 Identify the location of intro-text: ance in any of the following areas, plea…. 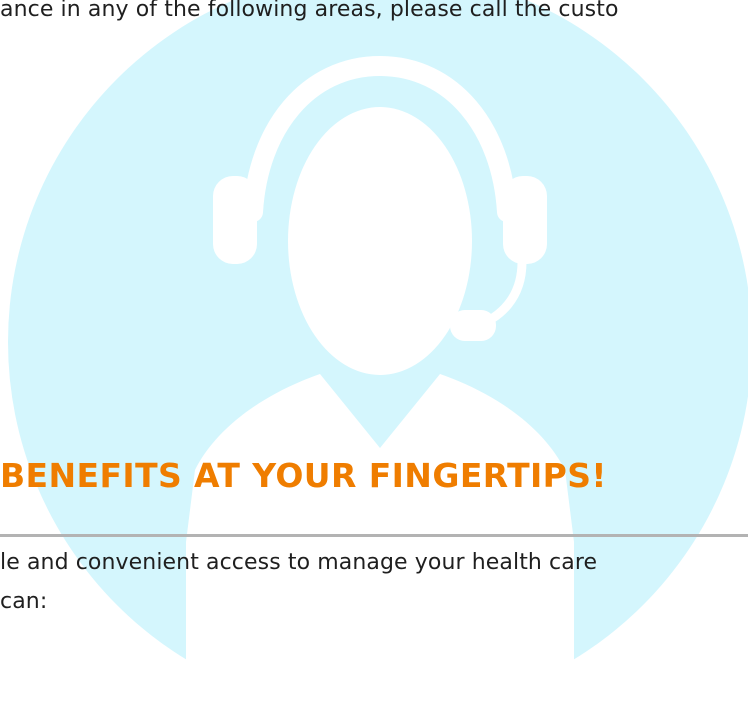
(309, 11).